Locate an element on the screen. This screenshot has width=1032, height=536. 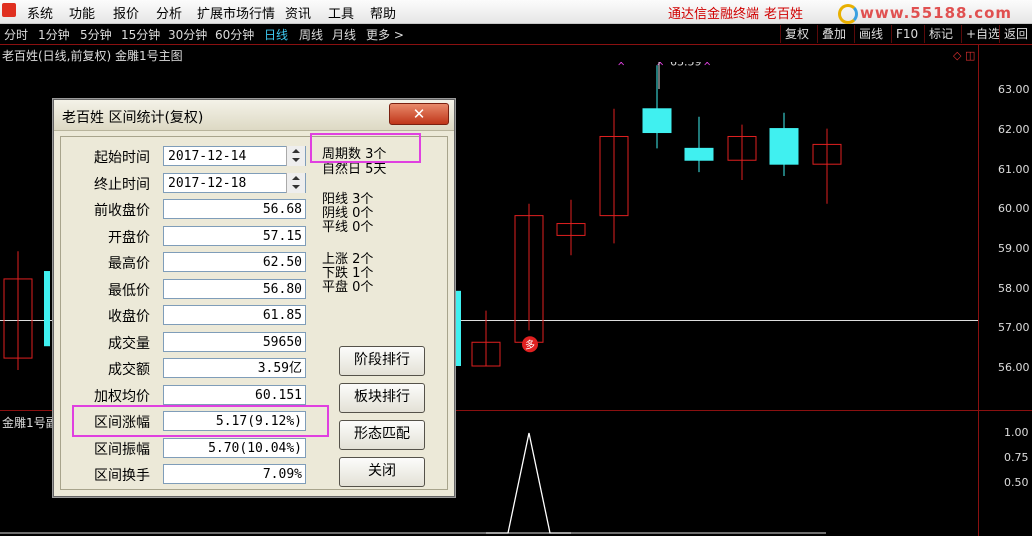
menu-news: 资讯 is located at coordinates (298, 12).